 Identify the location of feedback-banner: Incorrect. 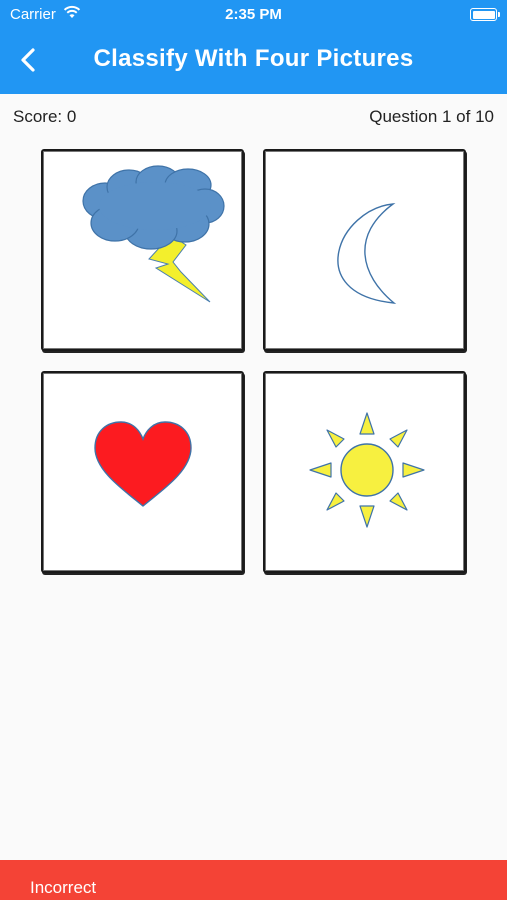
(253, 880).